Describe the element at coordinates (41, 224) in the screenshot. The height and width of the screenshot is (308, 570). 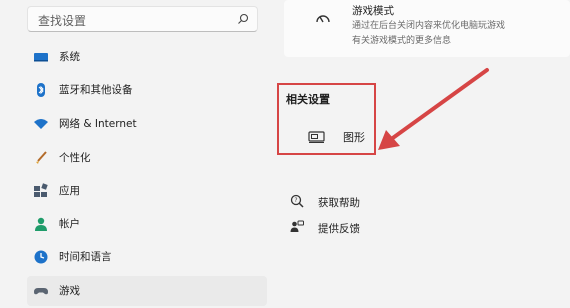
I see `account-icon` at that location.